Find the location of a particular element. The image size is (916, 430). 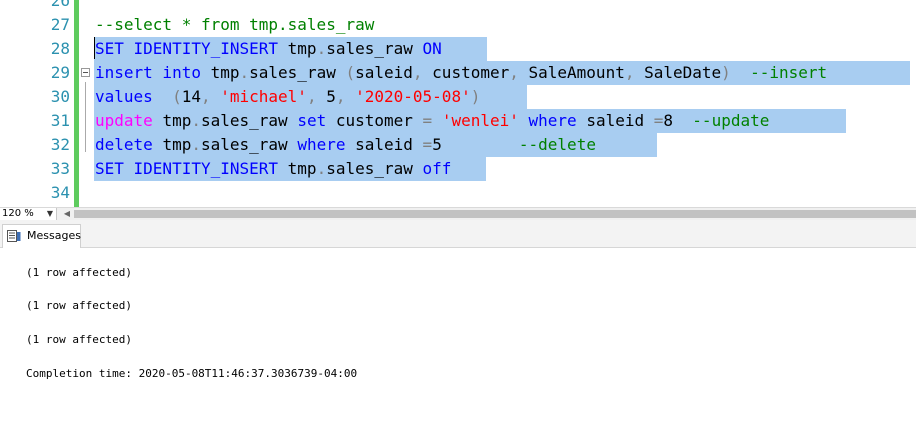

code-line: values (14, 'michael', 5, '2020-05-08') is located at coordinates (287, 97).